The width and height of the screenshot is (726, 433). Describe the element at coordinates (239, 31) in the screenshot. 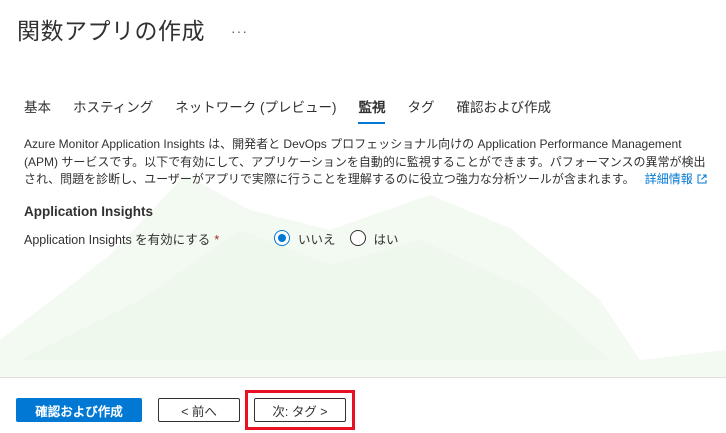

I see `more-options-icon: ···` at that location.